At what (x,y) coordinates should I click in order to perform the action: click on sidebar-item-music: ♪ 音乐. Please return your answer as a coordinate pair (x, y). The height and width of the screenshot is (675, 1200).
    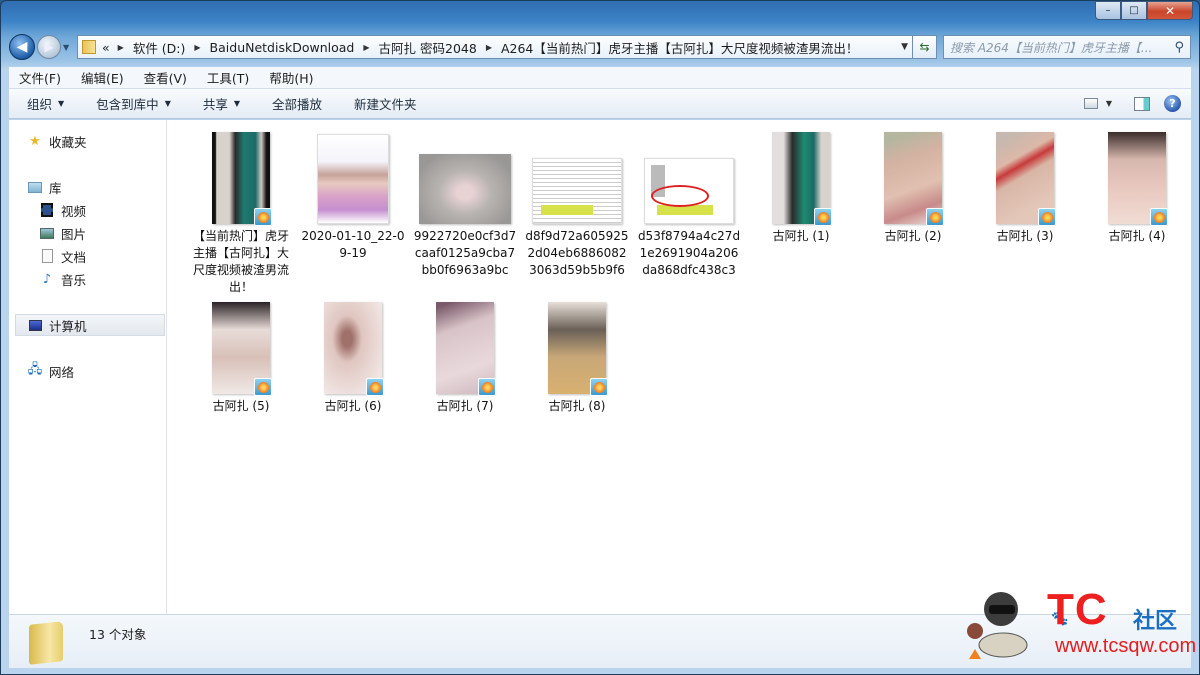
    Looking at the image, I should click on (62, 279).